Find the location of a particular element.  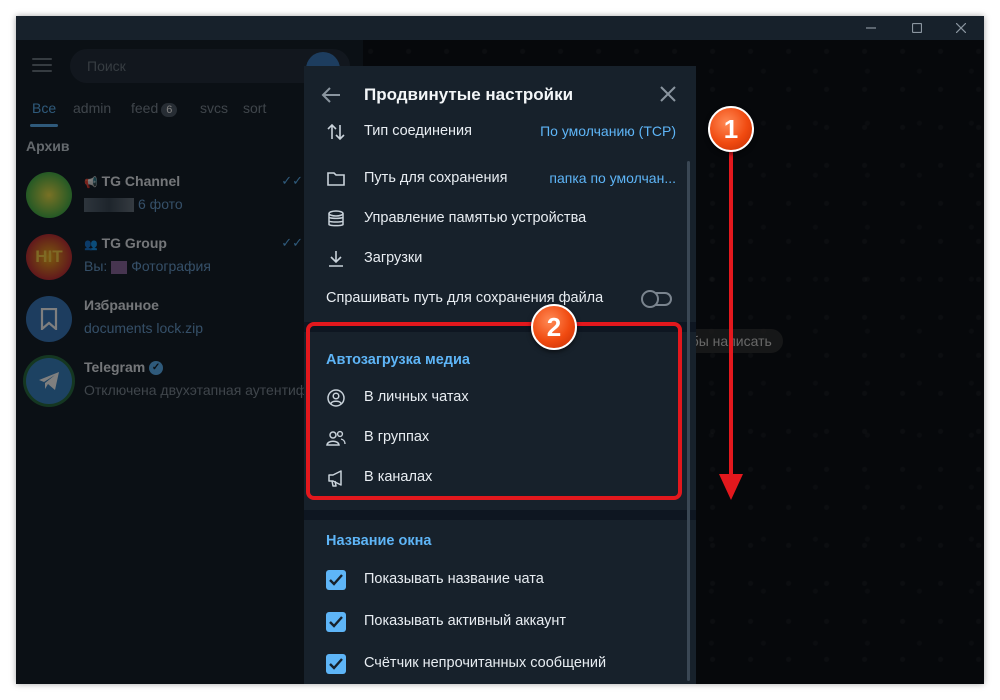

step-marker-1: 1 is located at coordinates (731, 129).